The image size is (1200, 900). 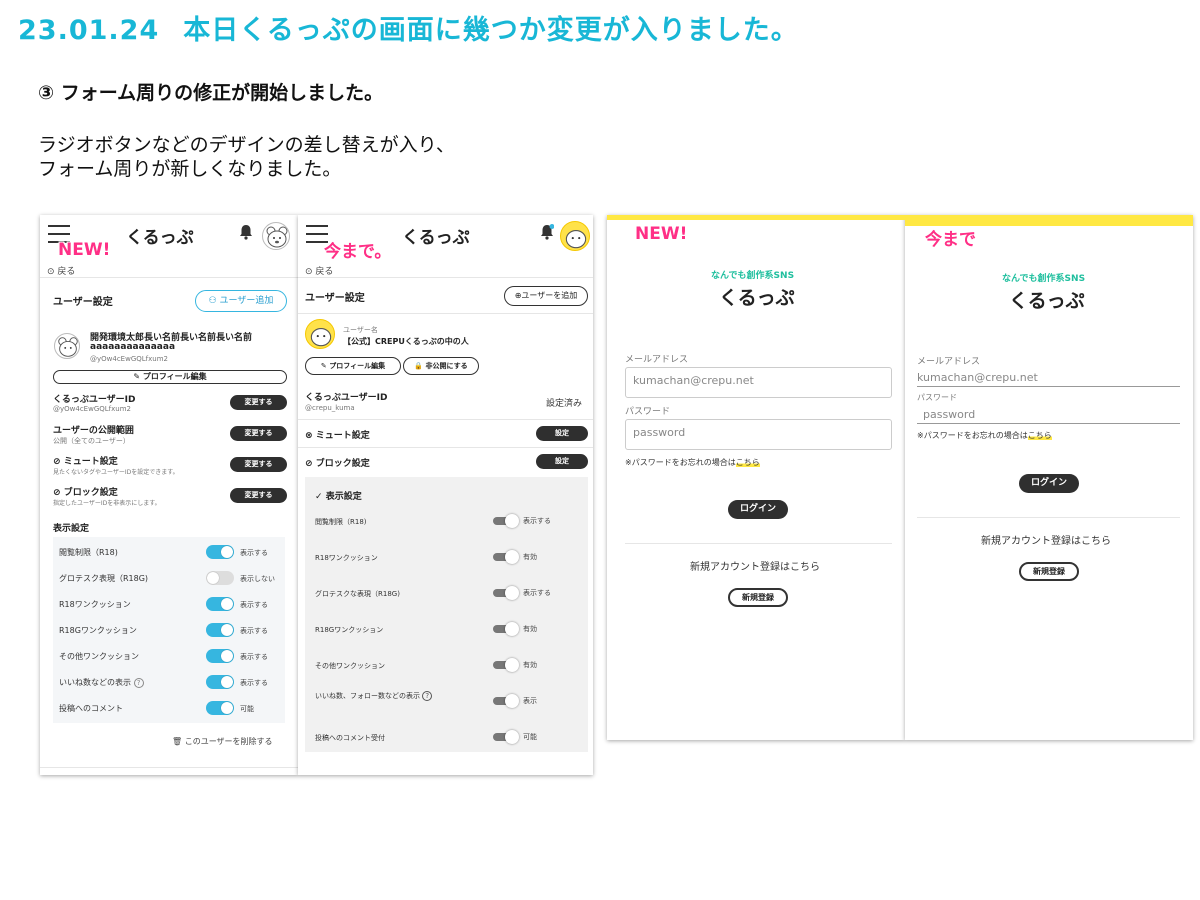 I want to click on change-block-button: 変更する, so click(x=258, y=495).